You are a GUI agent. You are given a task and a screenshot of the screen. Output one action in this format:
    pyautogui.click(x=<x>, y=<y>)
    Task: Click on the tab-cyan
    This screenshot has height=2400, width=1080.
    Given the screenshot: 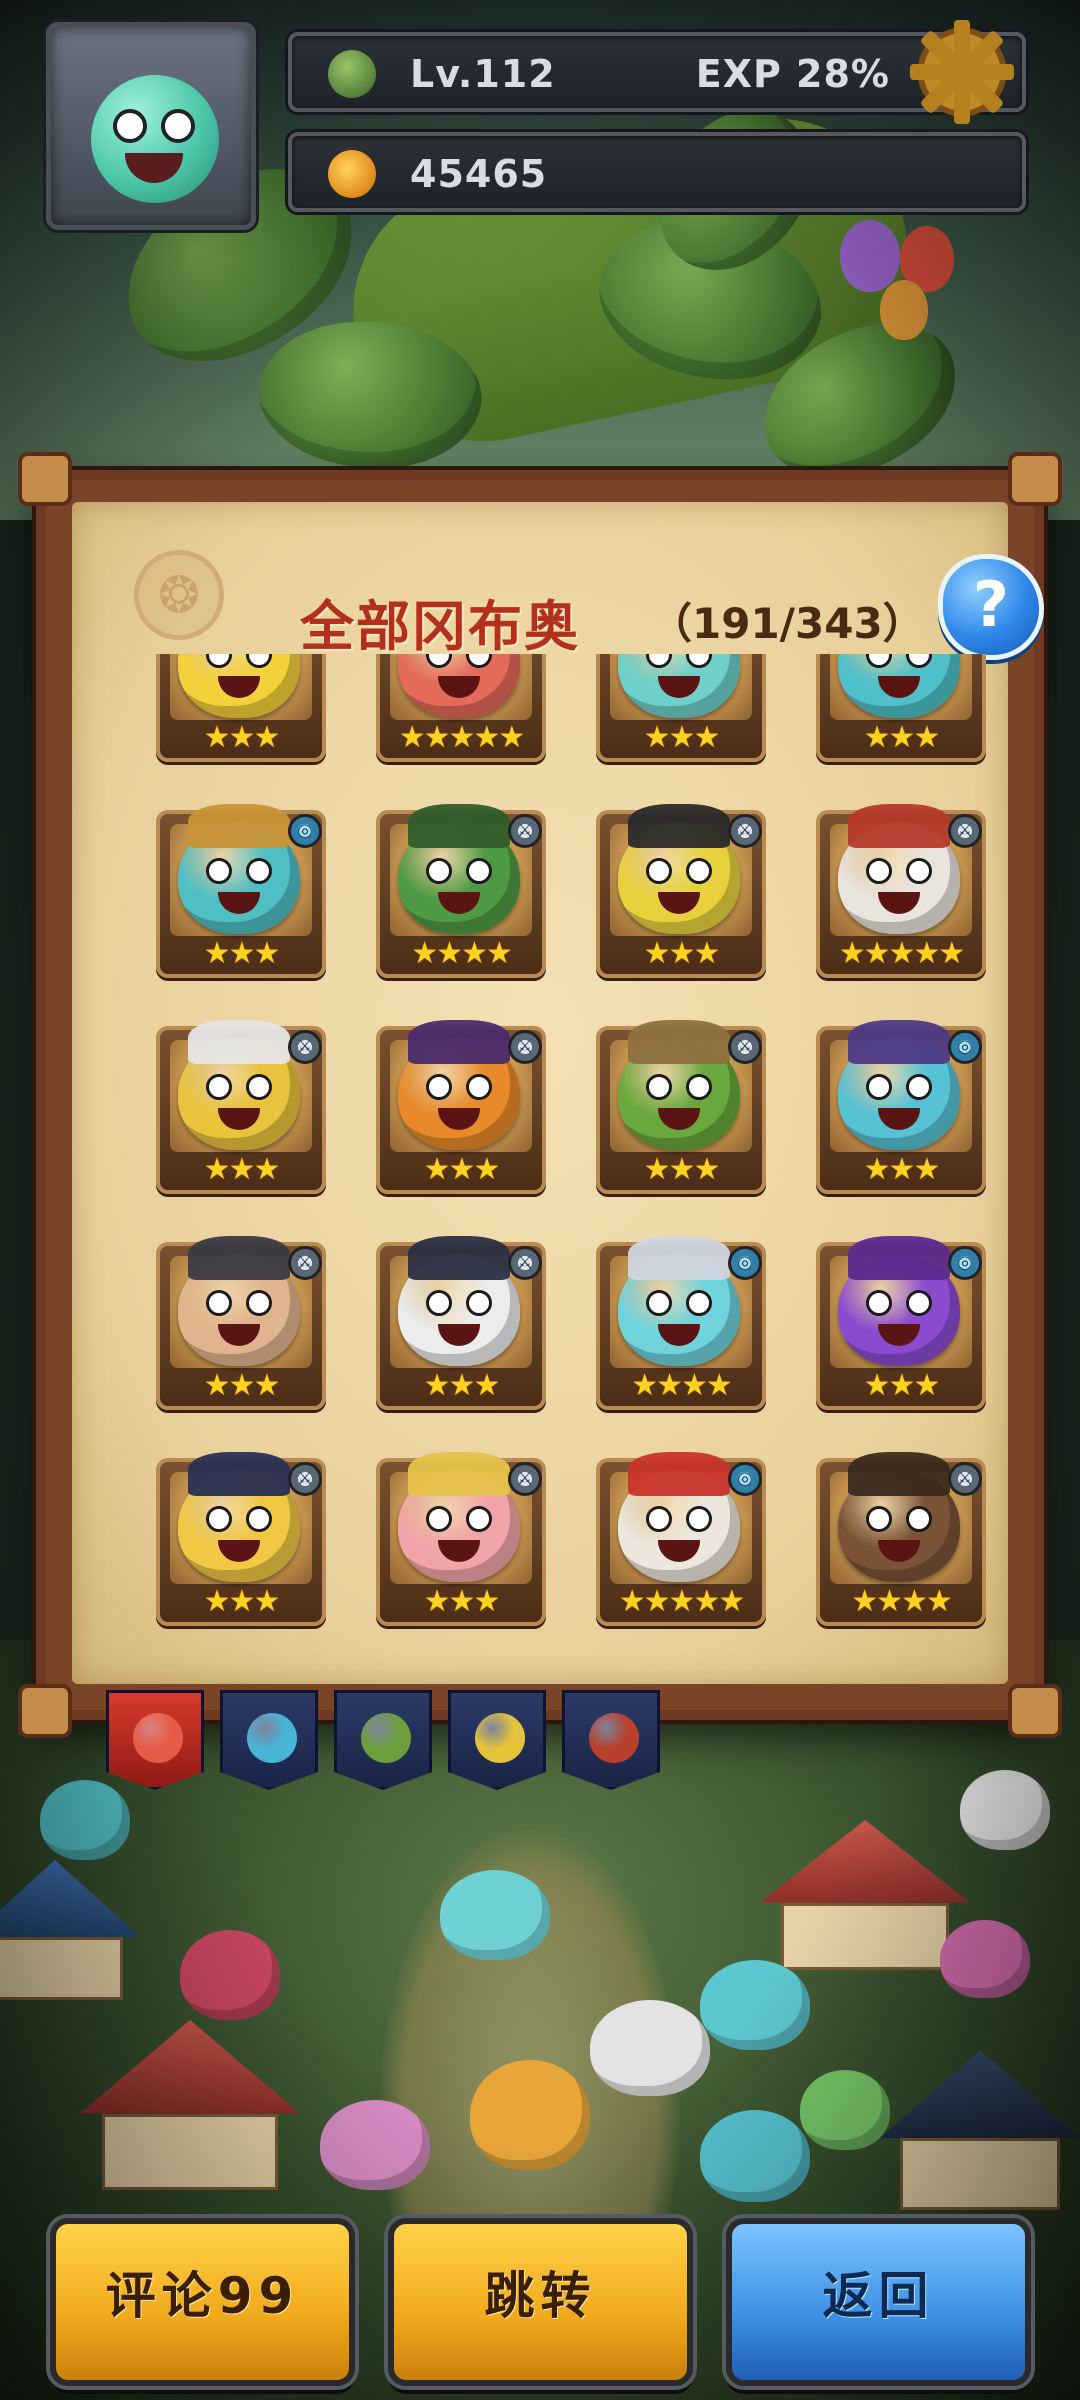 What is the action you would take?
    pyautogui.click(x=269, y=1740)
    